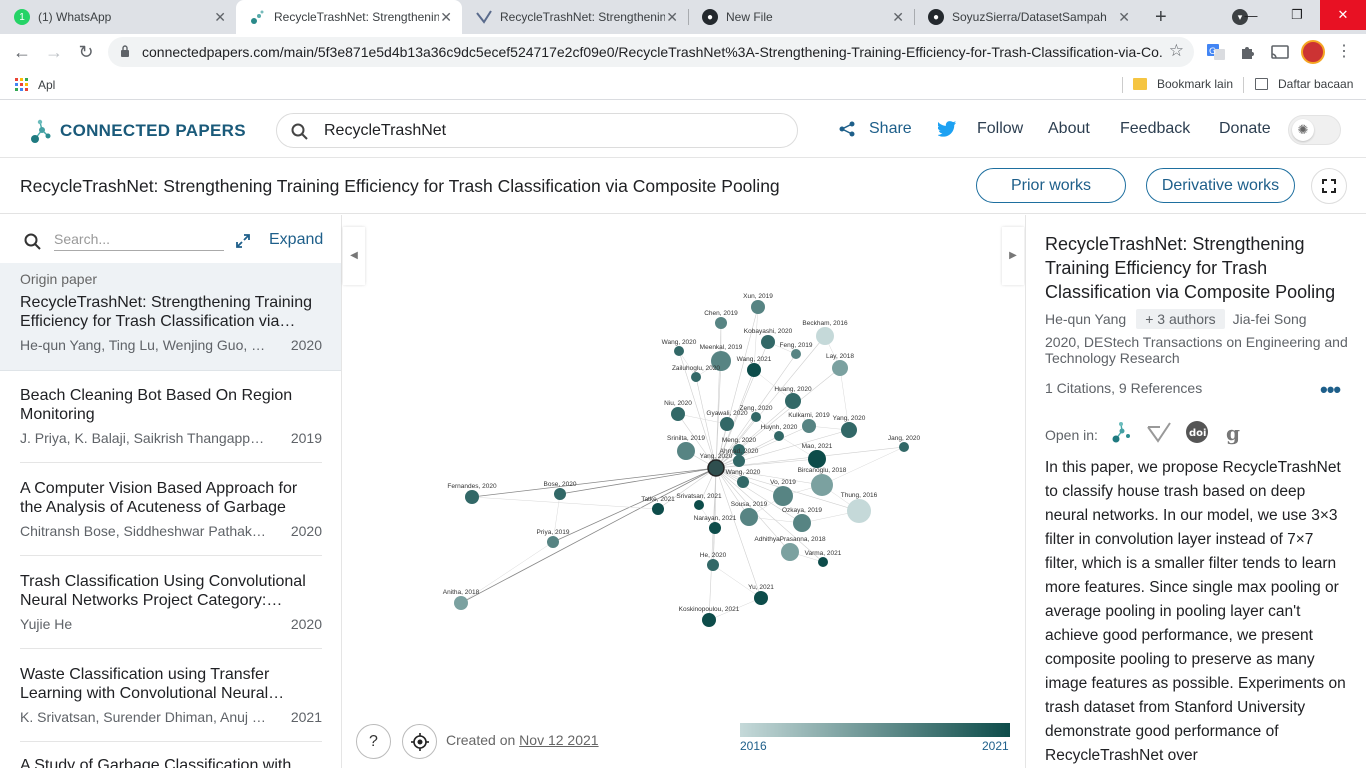  What do you see at coordinates (801, 17) in the screenshot?
I see `tab-github-newfile: ● New File ✕` at bounding box center [801, 17].